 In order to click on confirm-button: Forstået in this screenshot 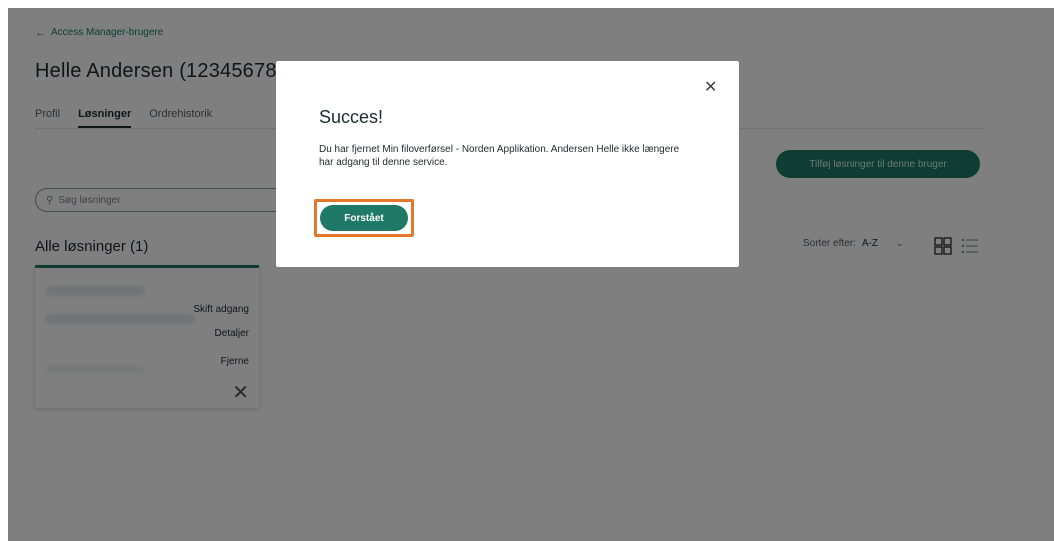, I will do `click(364, 218)`.